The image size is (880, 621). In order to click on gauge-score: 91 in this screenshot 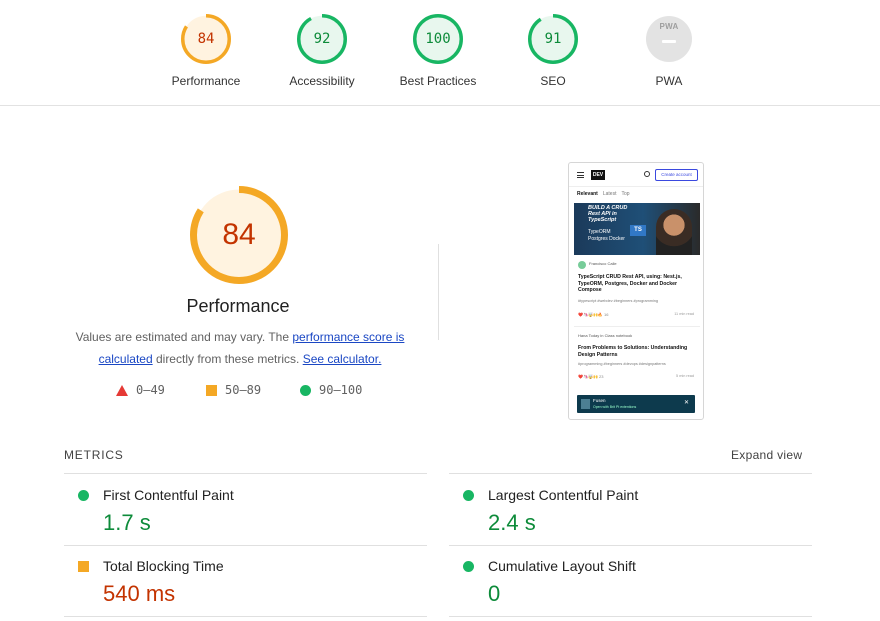, I will do `click(553, 39)`.